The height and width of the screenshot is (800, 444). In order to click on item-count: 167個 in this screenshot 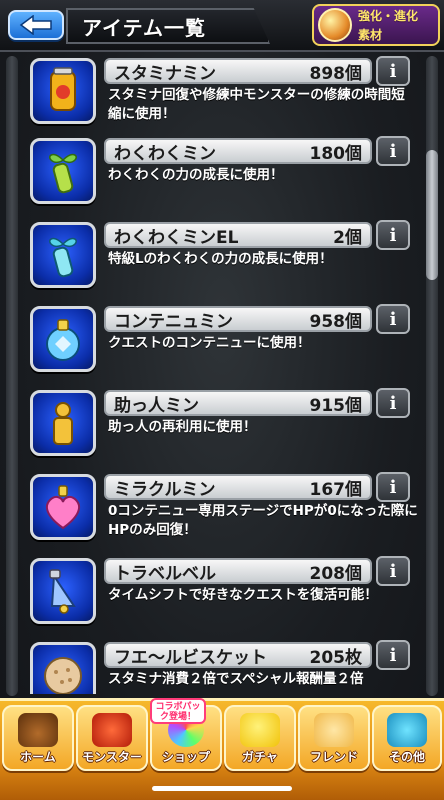, I will do `click(336, 489)`.